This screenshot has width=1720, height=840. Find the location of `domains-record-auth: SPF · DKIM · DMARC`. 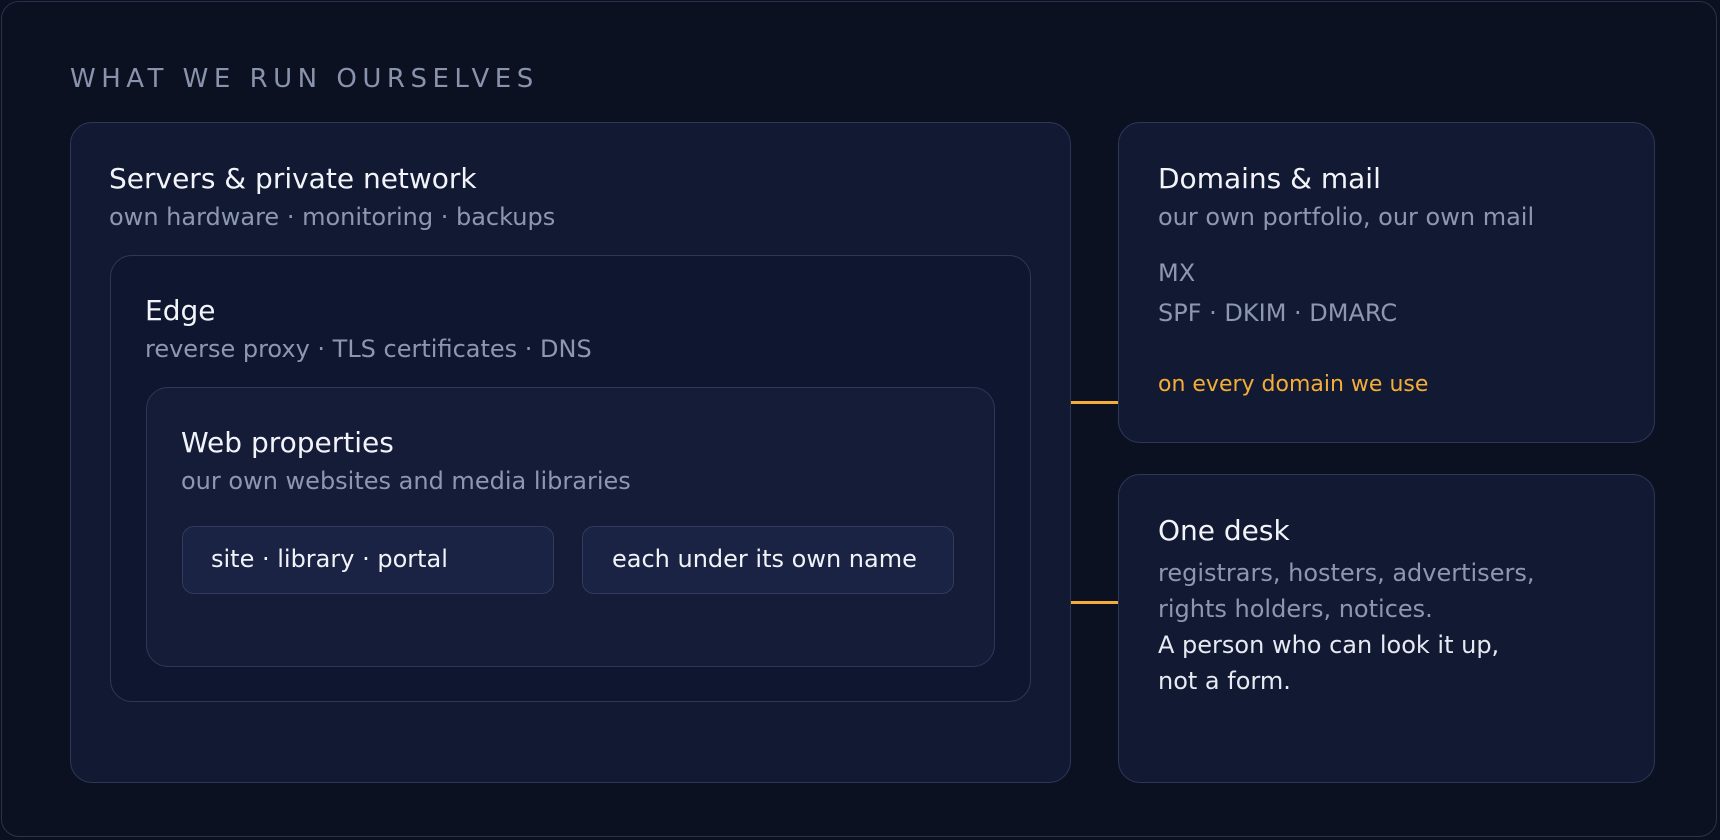

domains-record-auth: SPF · DKIM · DMARC is located at coordinates (1278, 313).